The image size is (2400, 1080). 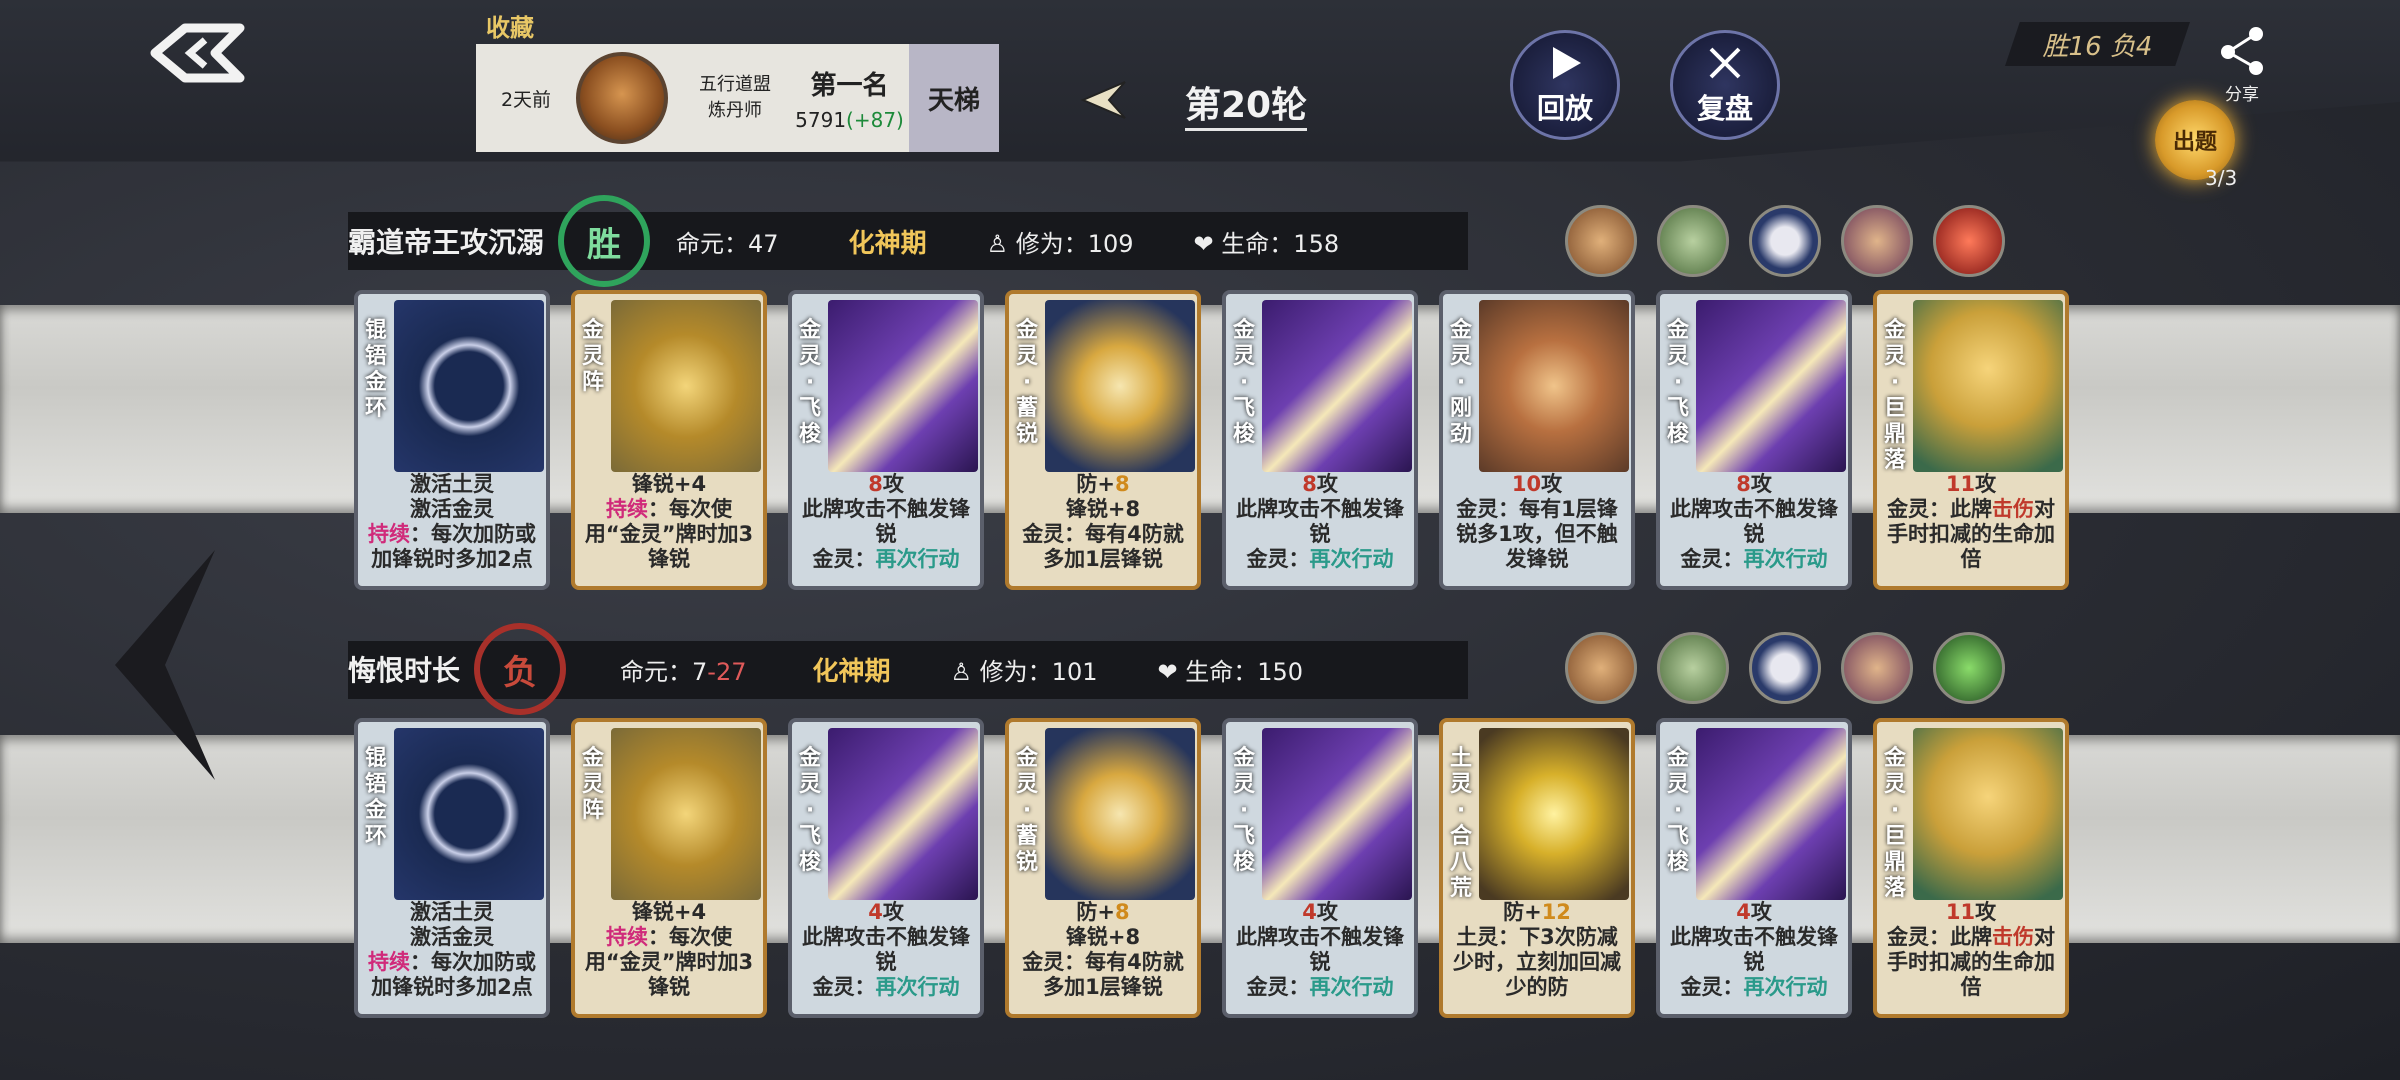 What do you see at coordinates (1537, 534) in the screenshot?
I see `desc-line: 金灵：每有1层锋锐多1攻，但不触发锋锐` at bounding box center [1537, 534].